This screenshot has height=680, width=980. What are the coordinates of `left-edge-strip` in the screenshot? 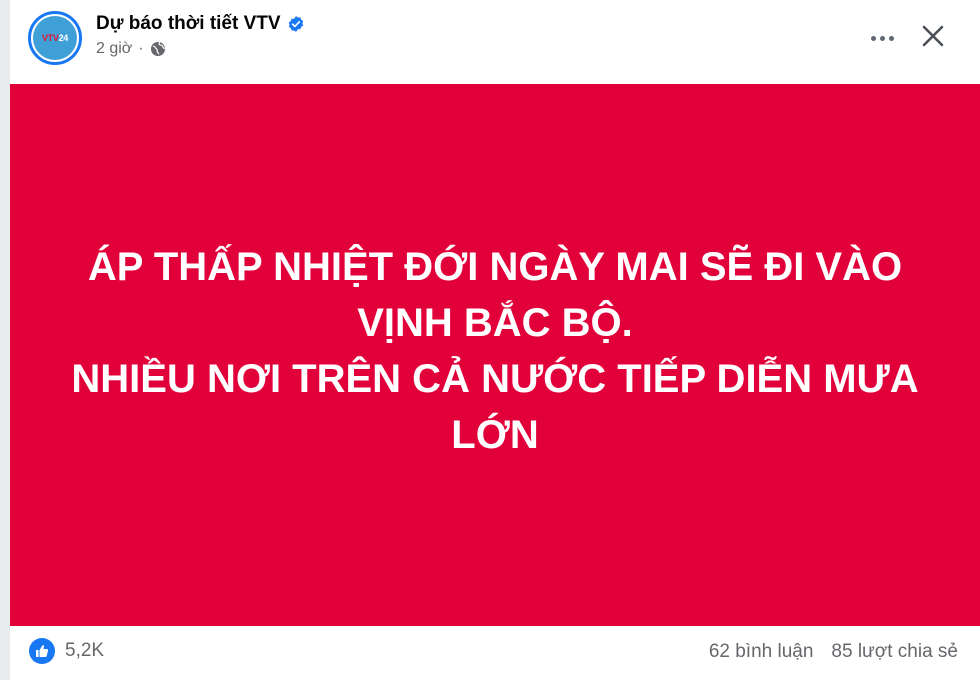 It's located at (5, 340).